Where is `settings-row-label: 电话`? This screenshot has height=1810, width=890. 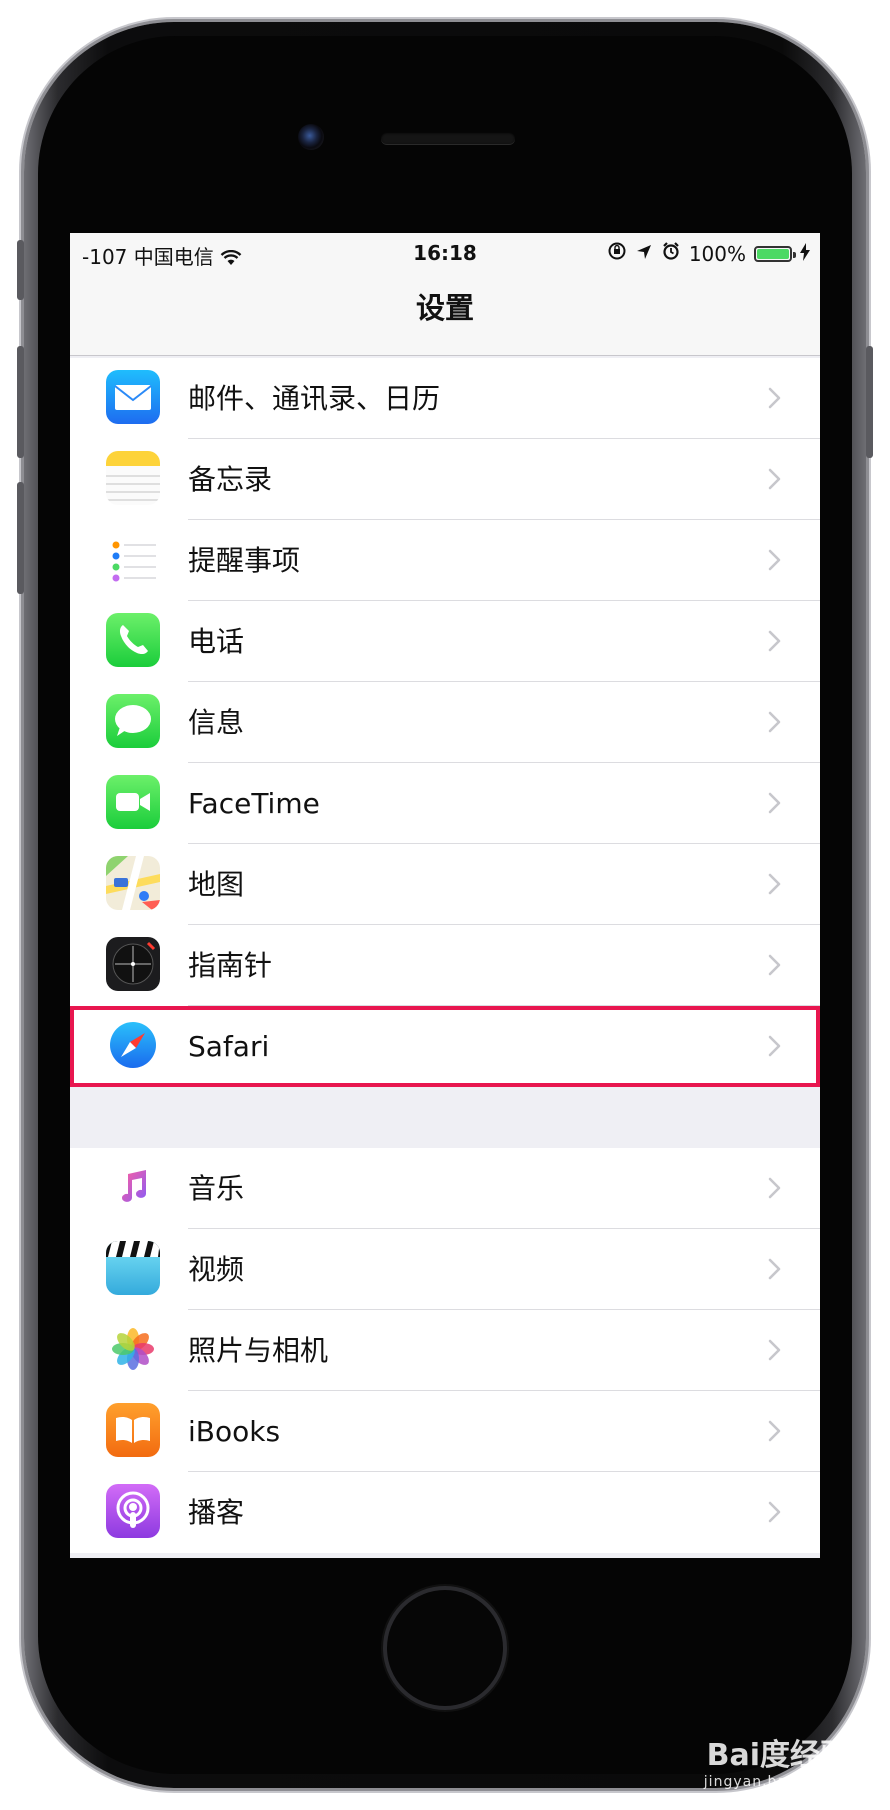
settings-row-label: 电话 is located at coordinates (216, 641).